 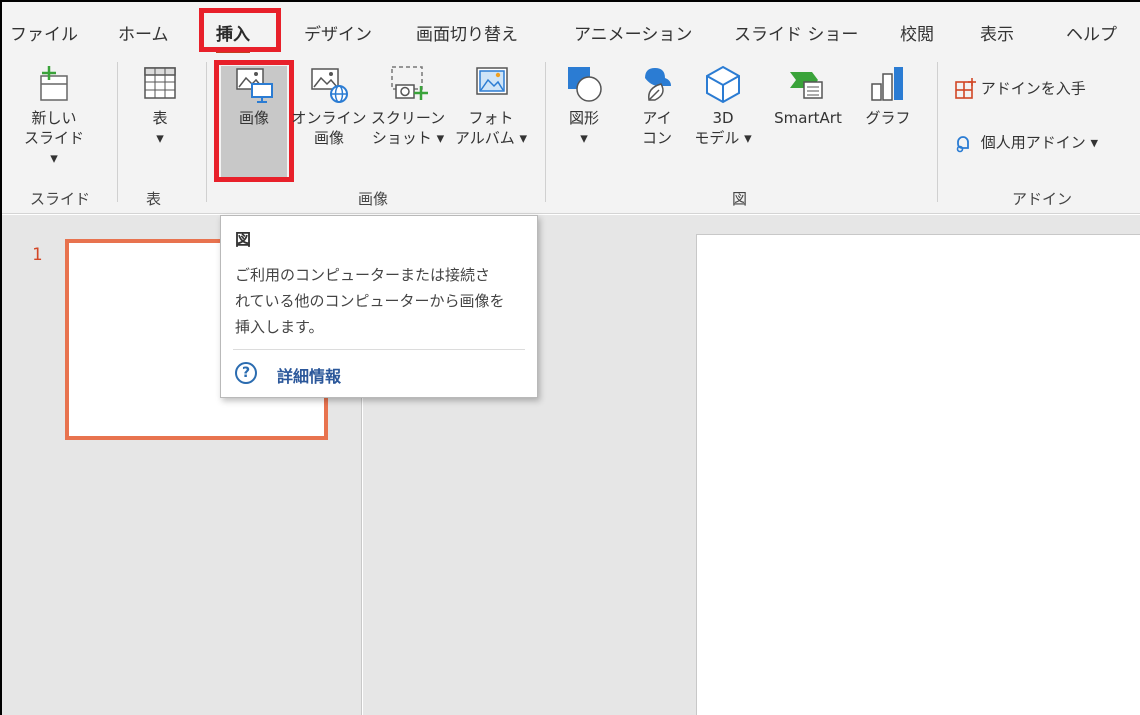 I want to click on screenshot-label-2: ショット ▾, so click(x=408, y=138).